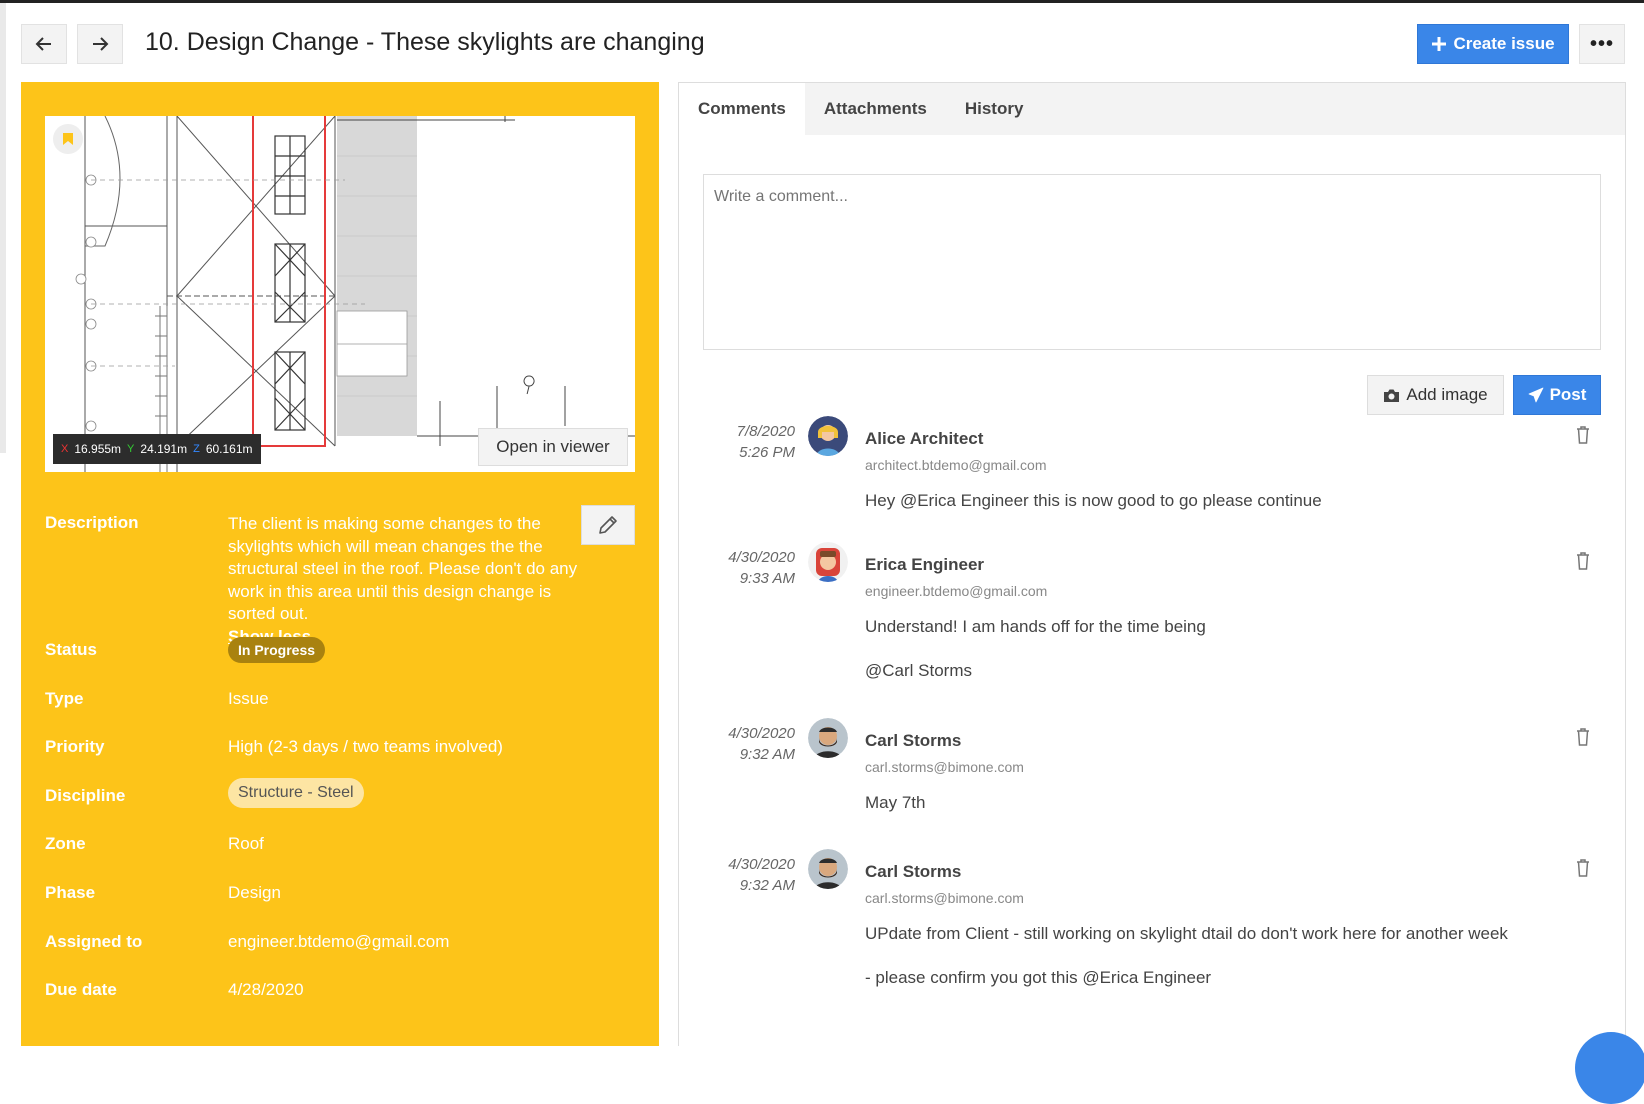 The width and height of the screenshot is (1644, 1104). Describe the element at coordinates (994, 109) in the screenshot. I see `tab-history: History` at that location.